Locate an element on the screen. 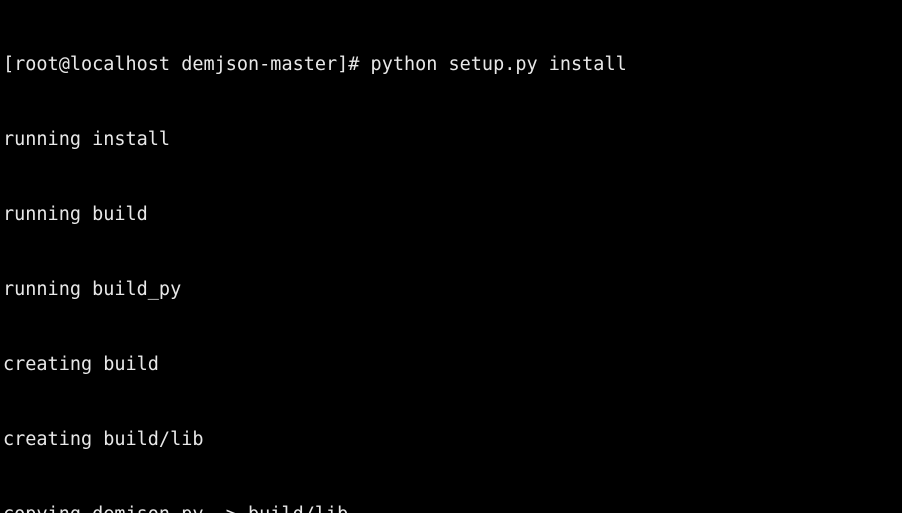 The height and width of the screenshot is (513, 902). terminal-line-text: creating build/lib is located at coordinates (103, 439).